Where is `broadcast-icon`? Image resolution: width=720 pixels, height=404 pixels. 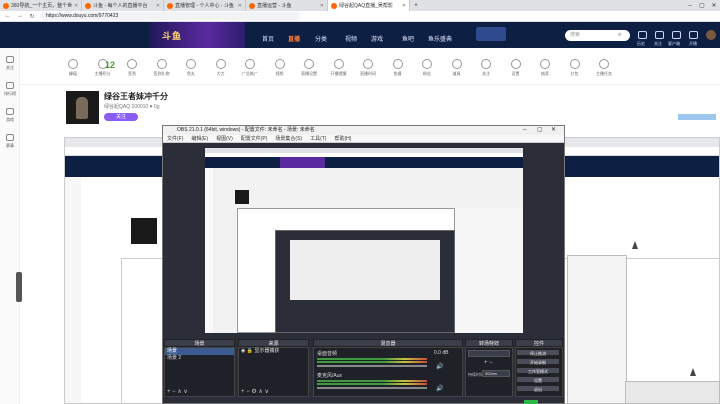
broadcast-icon is located at coordinates (693, 35).